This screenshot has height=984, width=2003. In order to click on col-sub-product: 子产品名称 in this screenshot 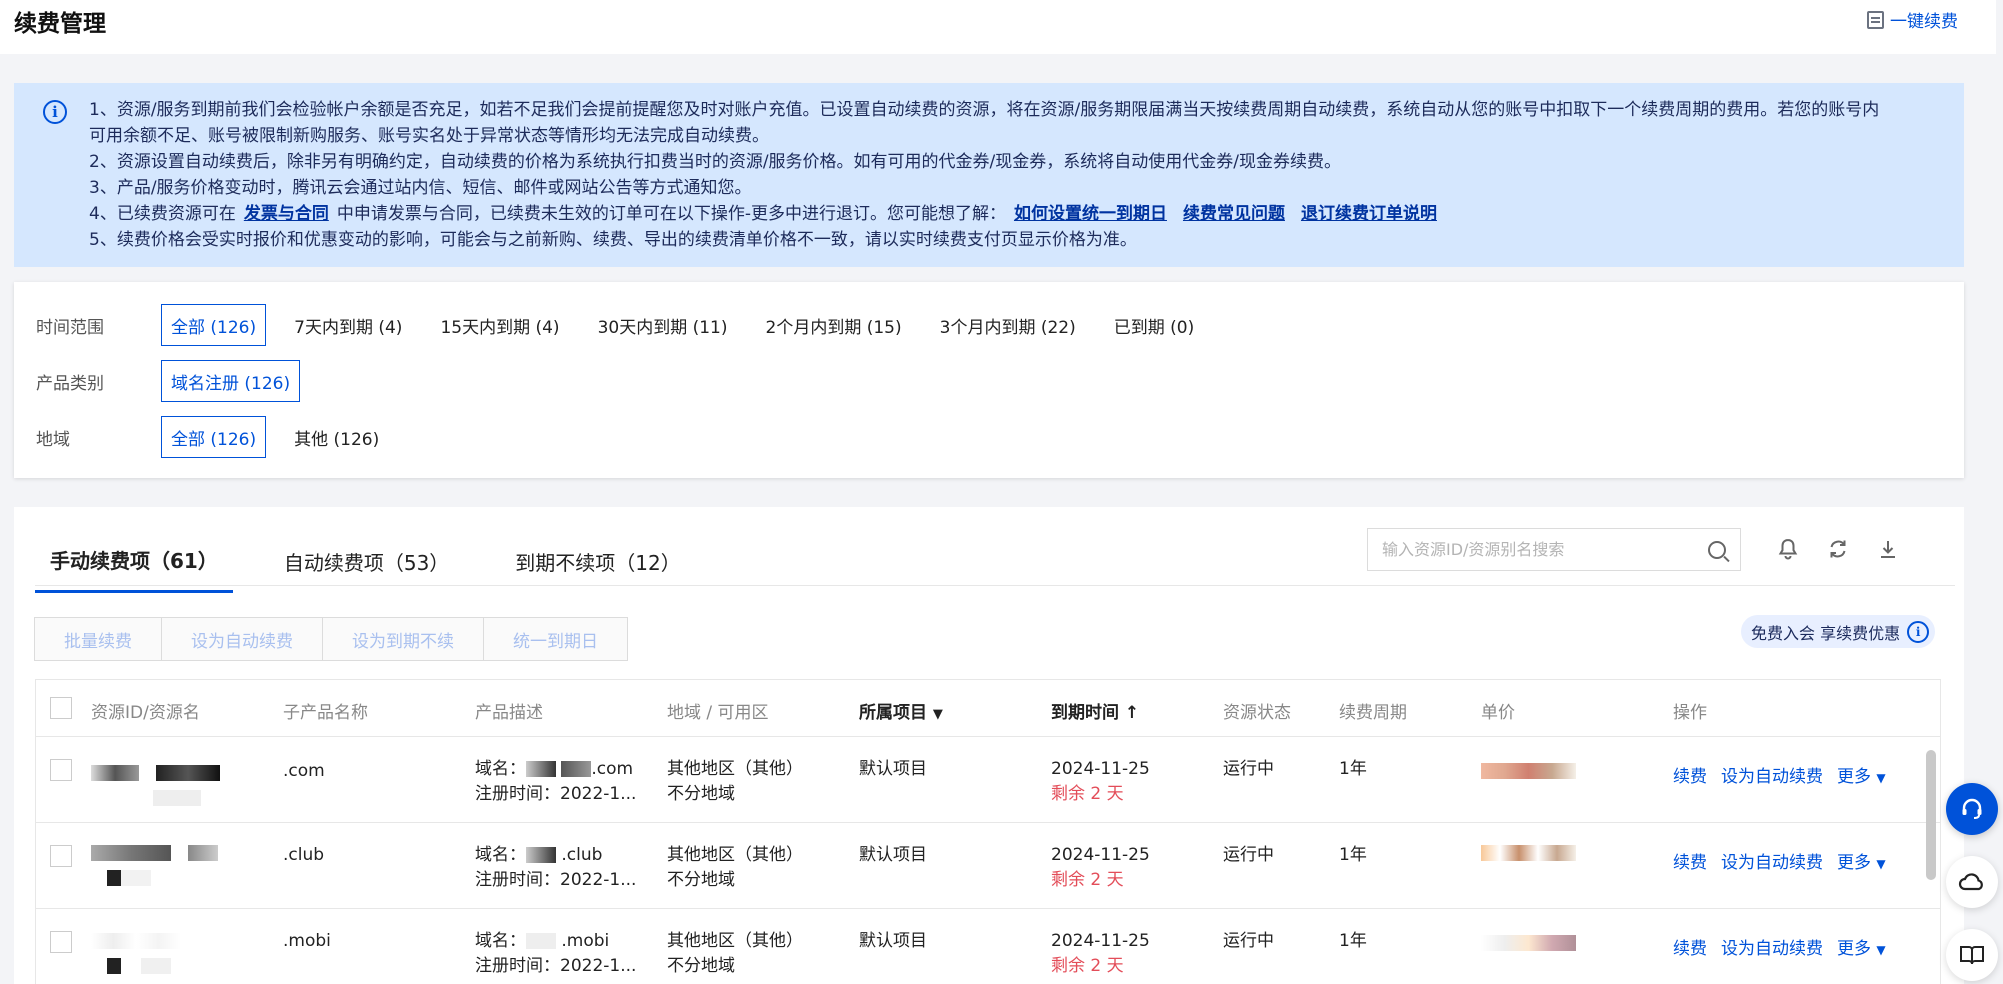, I will do `click(325, 713)`.